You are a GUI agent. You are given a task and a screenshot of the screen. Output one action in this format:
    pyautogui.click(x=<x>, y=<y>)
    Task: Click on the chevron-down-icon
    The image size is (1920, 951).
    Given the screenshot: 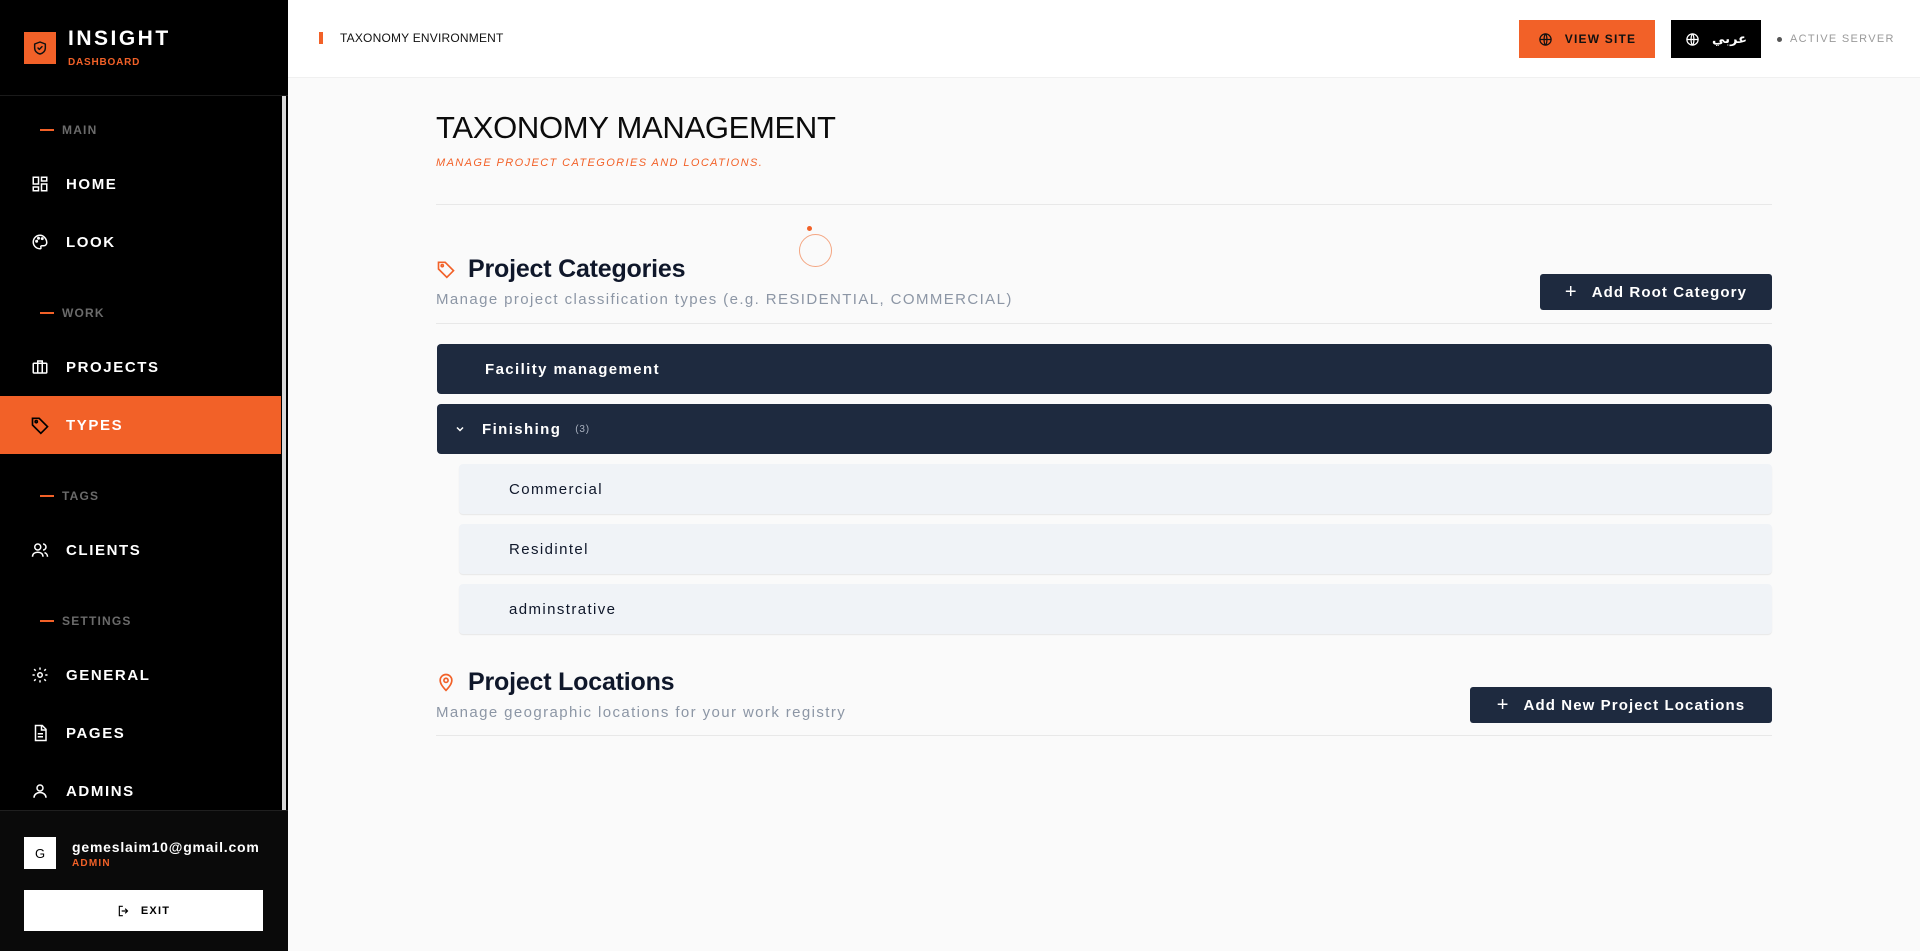 What is the action you would take?
    pyautogui.click(x=461, y=429)
    